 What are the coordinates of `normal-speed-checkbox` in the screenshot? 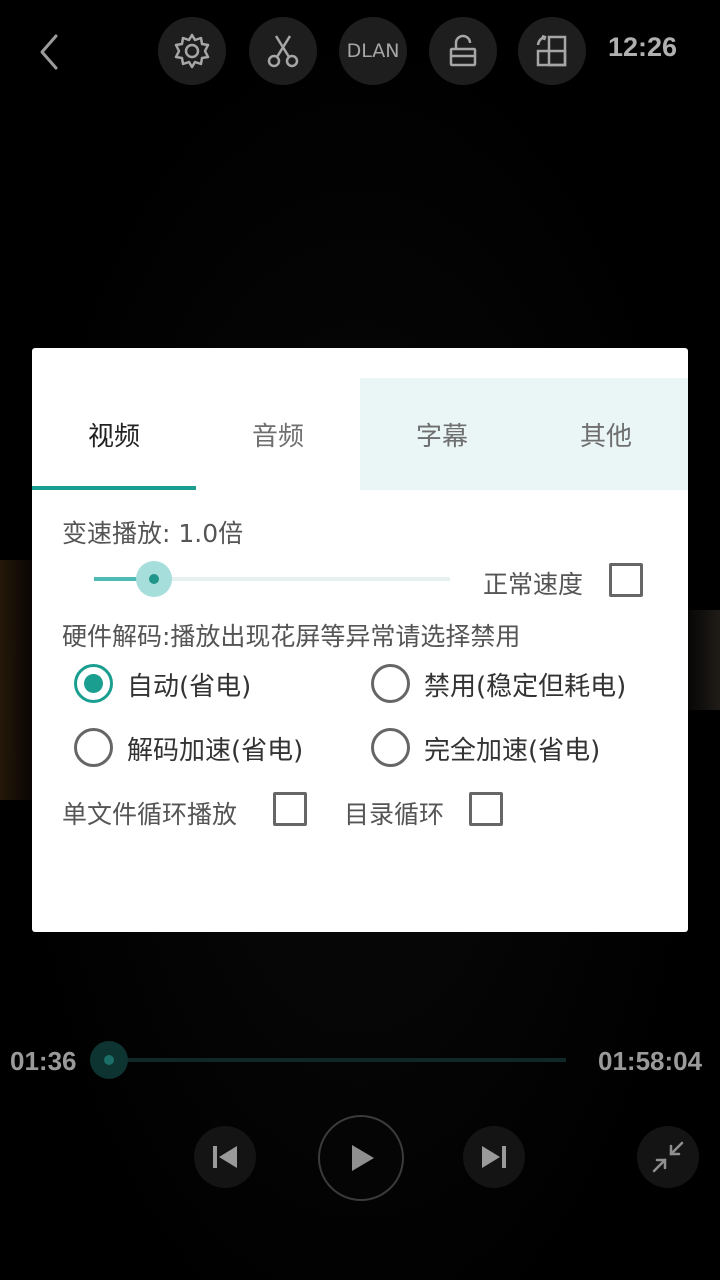 It's located at (626, 580).